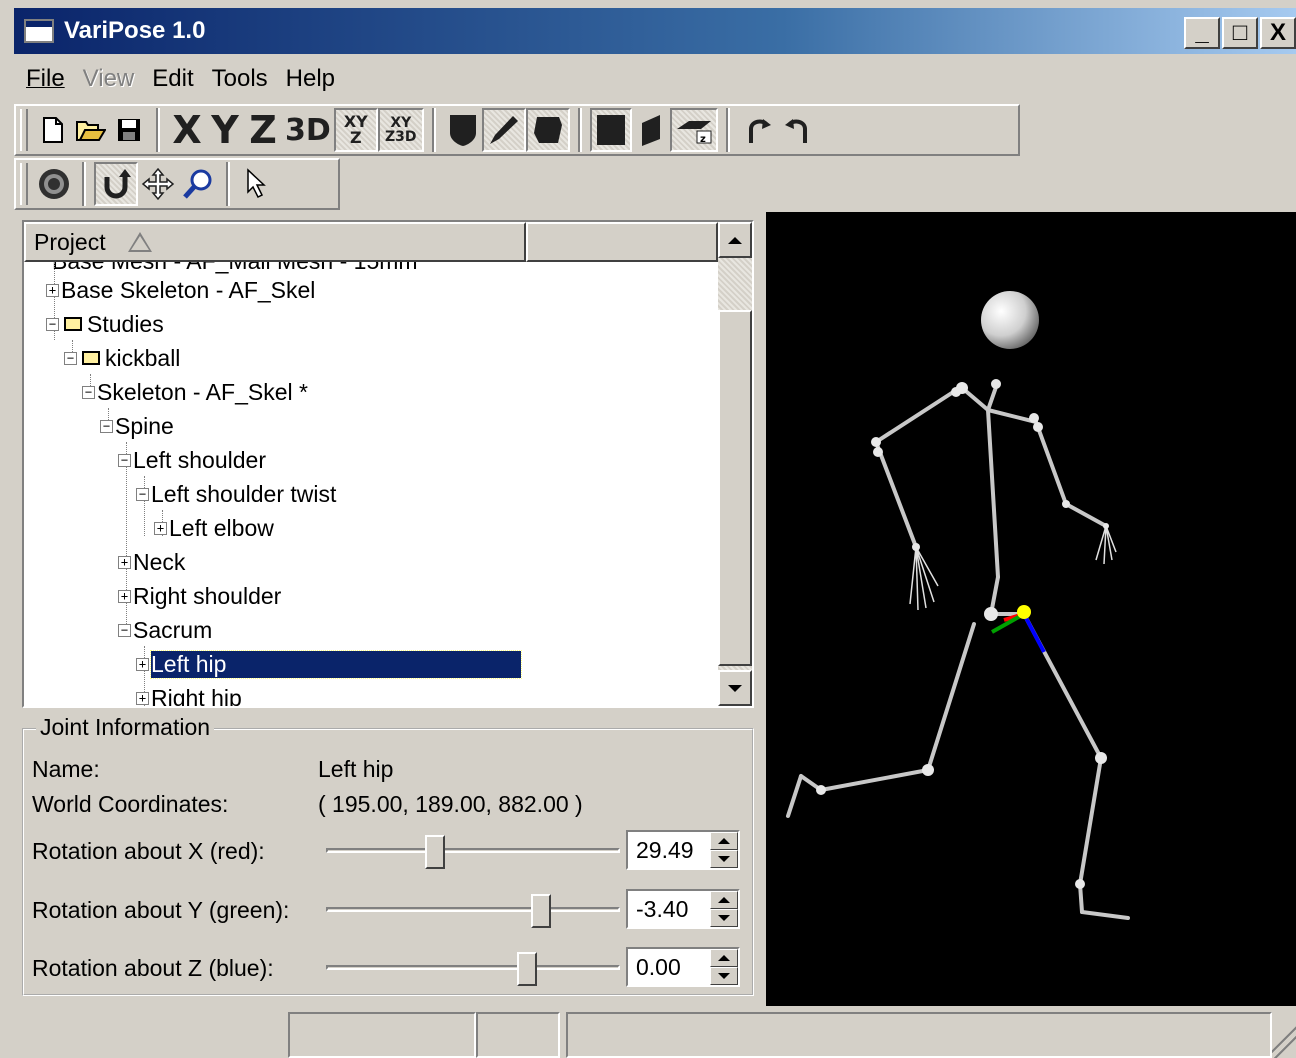  What do you see at coordinates (122, 358) in the screenshot?
I see `tree-row: − kickball` at bounding box center [122, 358].